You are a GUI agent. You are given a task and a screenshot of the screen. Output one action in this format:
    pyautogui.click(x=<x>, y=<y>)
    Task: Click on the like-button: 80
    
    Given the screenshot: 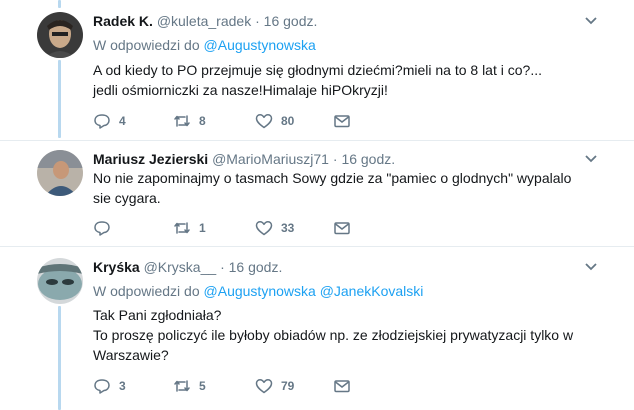 What is the action you would take?
    pyautogui.click(x=274, y=121)
    